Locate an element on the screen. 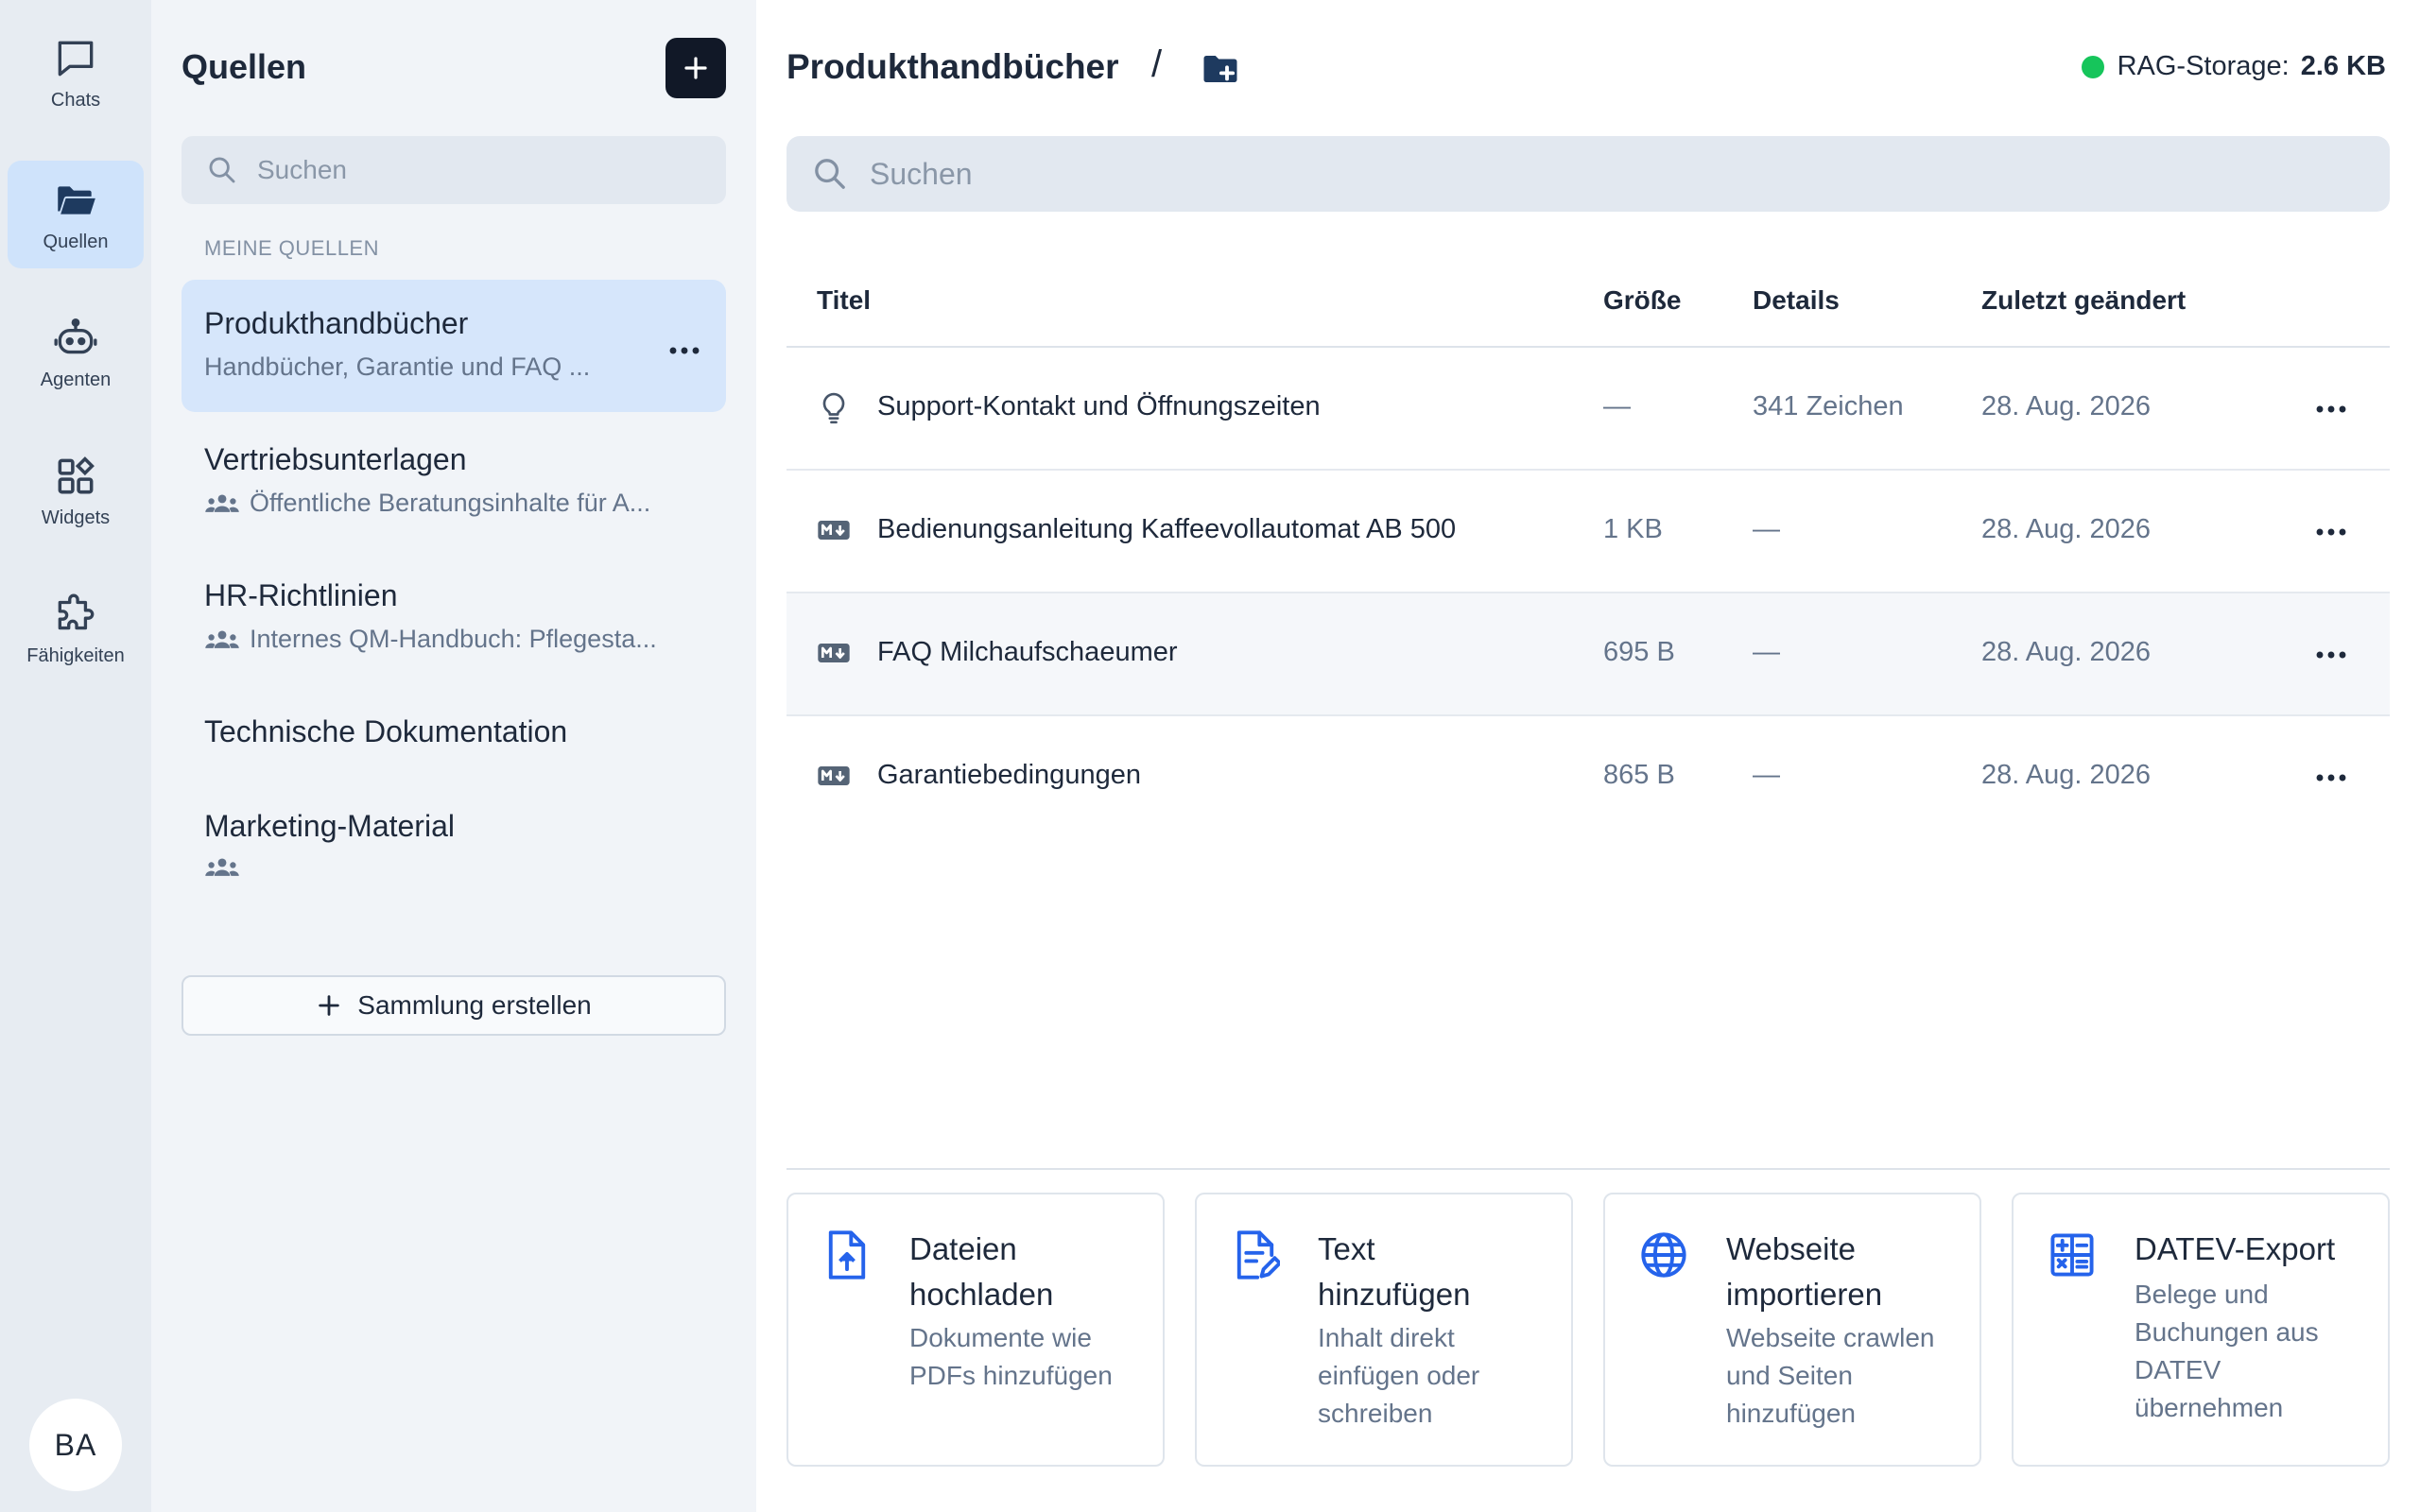 Image resolution: width=2420 pixels, height=1512 pixels. collection-name: Technische Dokumentation is located at coordinates (386, 731).